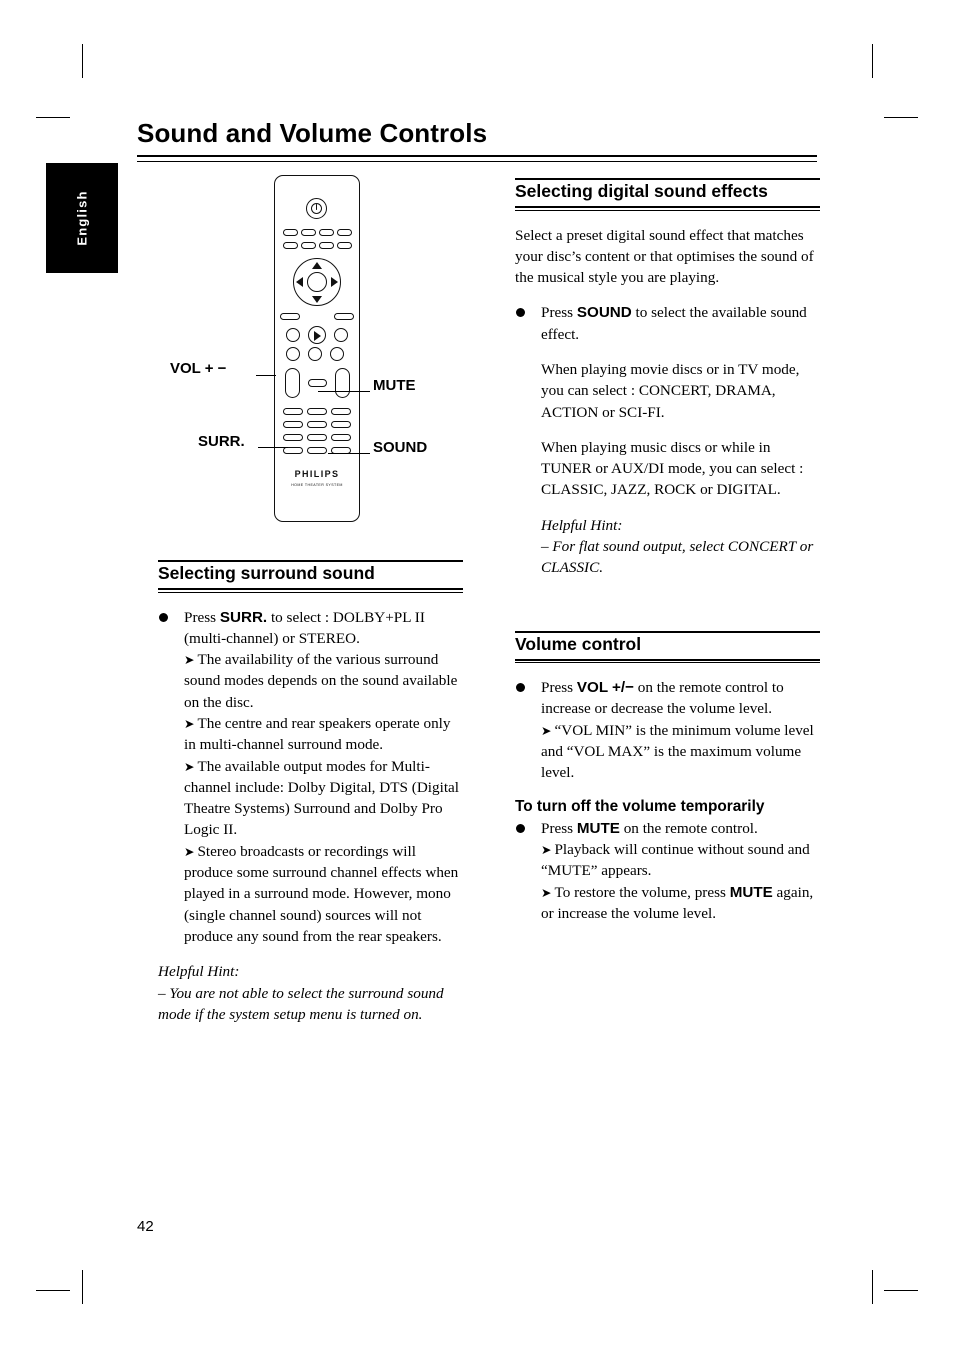  What do you see at coordinates (82, 1287) in the screenshot?
I see `crop-mark-bottom-left` at bounding box center [82, 1287].